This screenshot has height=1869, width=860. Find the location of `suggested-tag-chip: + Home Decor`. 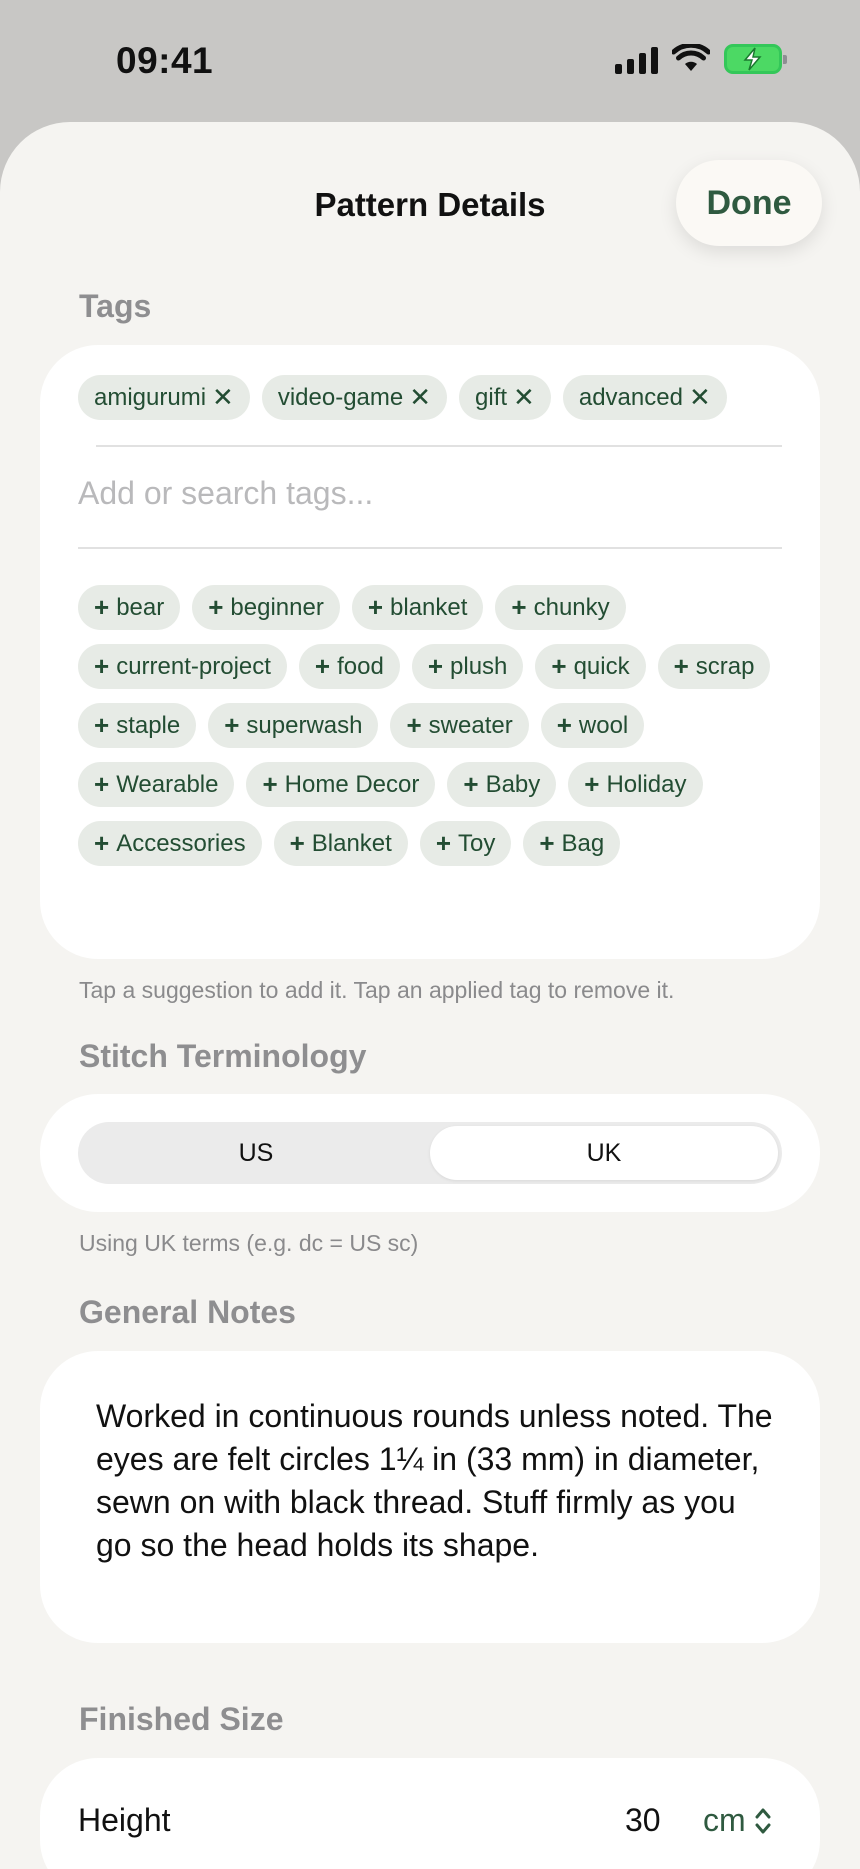

suggested-tag-chip: + Home Decor is located at coordinates (341, 784).